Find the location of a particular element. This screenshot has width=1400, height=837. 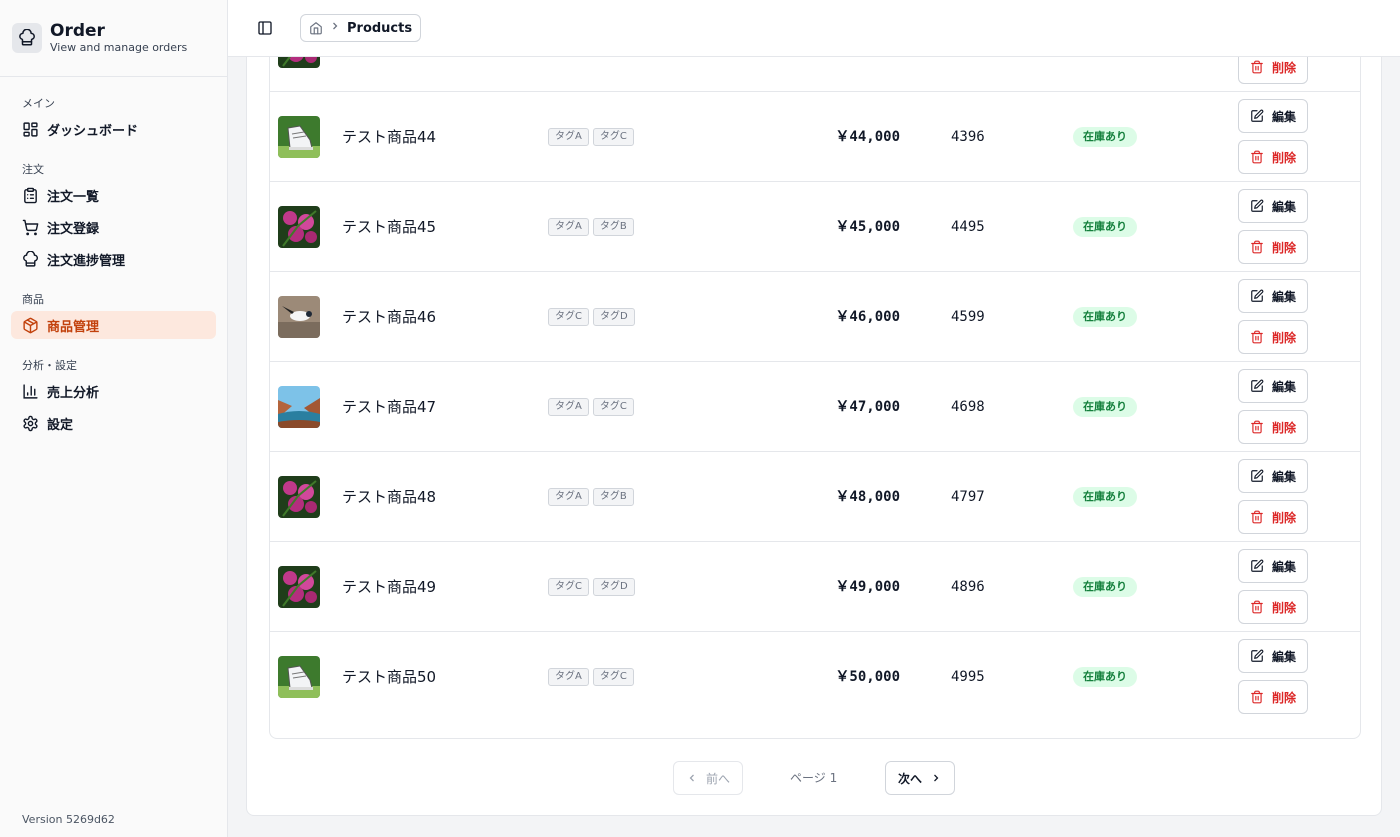

top-header: Products is located at coordinates (814, 28).